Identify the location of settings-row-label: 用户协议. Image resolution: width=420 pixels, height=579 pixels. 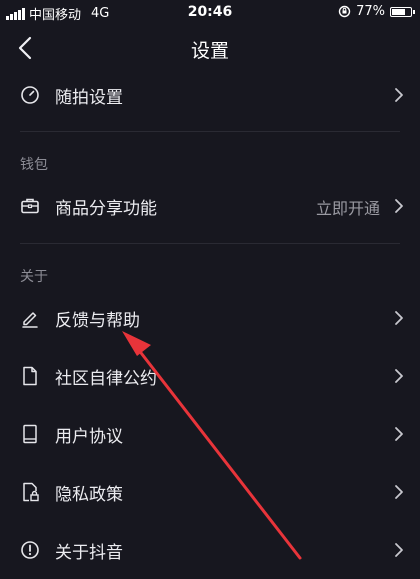
(89, 437).